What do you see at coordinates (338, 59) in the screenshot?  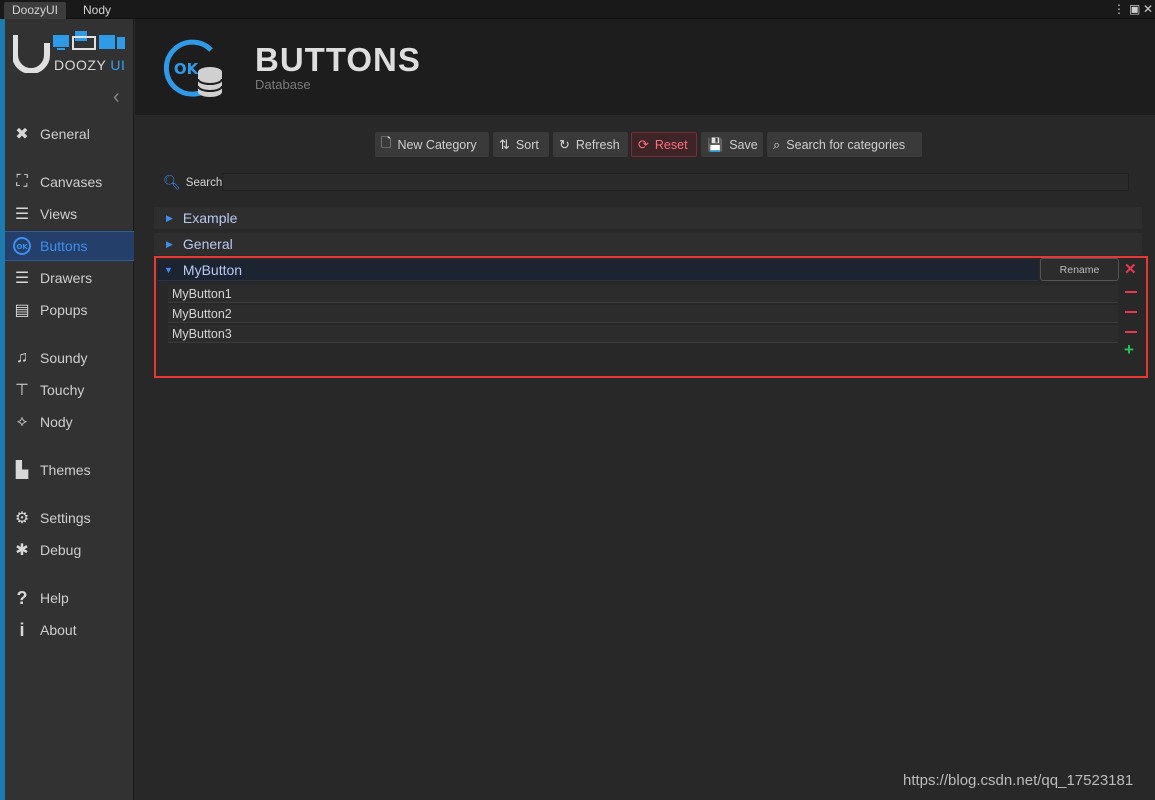 I see `page-title: BUTTONS` at bounding box center [338, 59].